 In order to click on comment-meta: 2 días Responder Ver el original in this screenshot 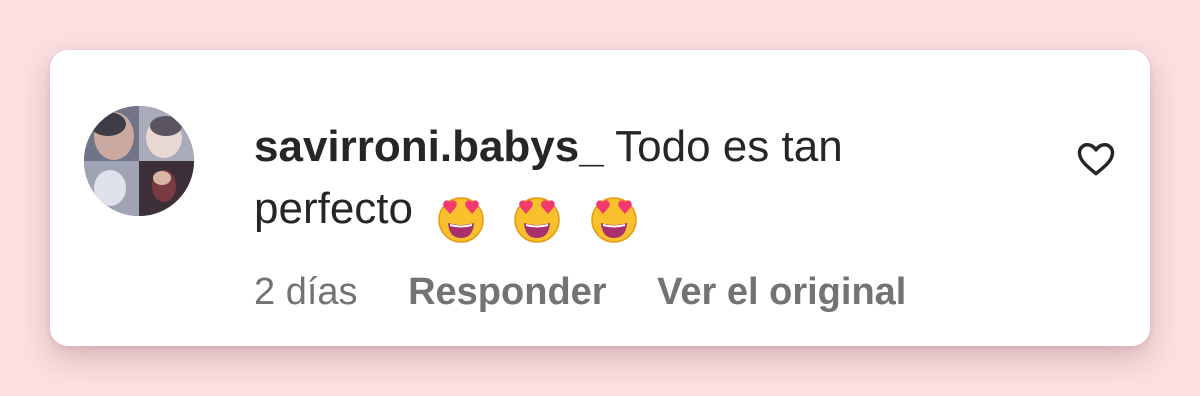, I will do `click(600, 292)`.